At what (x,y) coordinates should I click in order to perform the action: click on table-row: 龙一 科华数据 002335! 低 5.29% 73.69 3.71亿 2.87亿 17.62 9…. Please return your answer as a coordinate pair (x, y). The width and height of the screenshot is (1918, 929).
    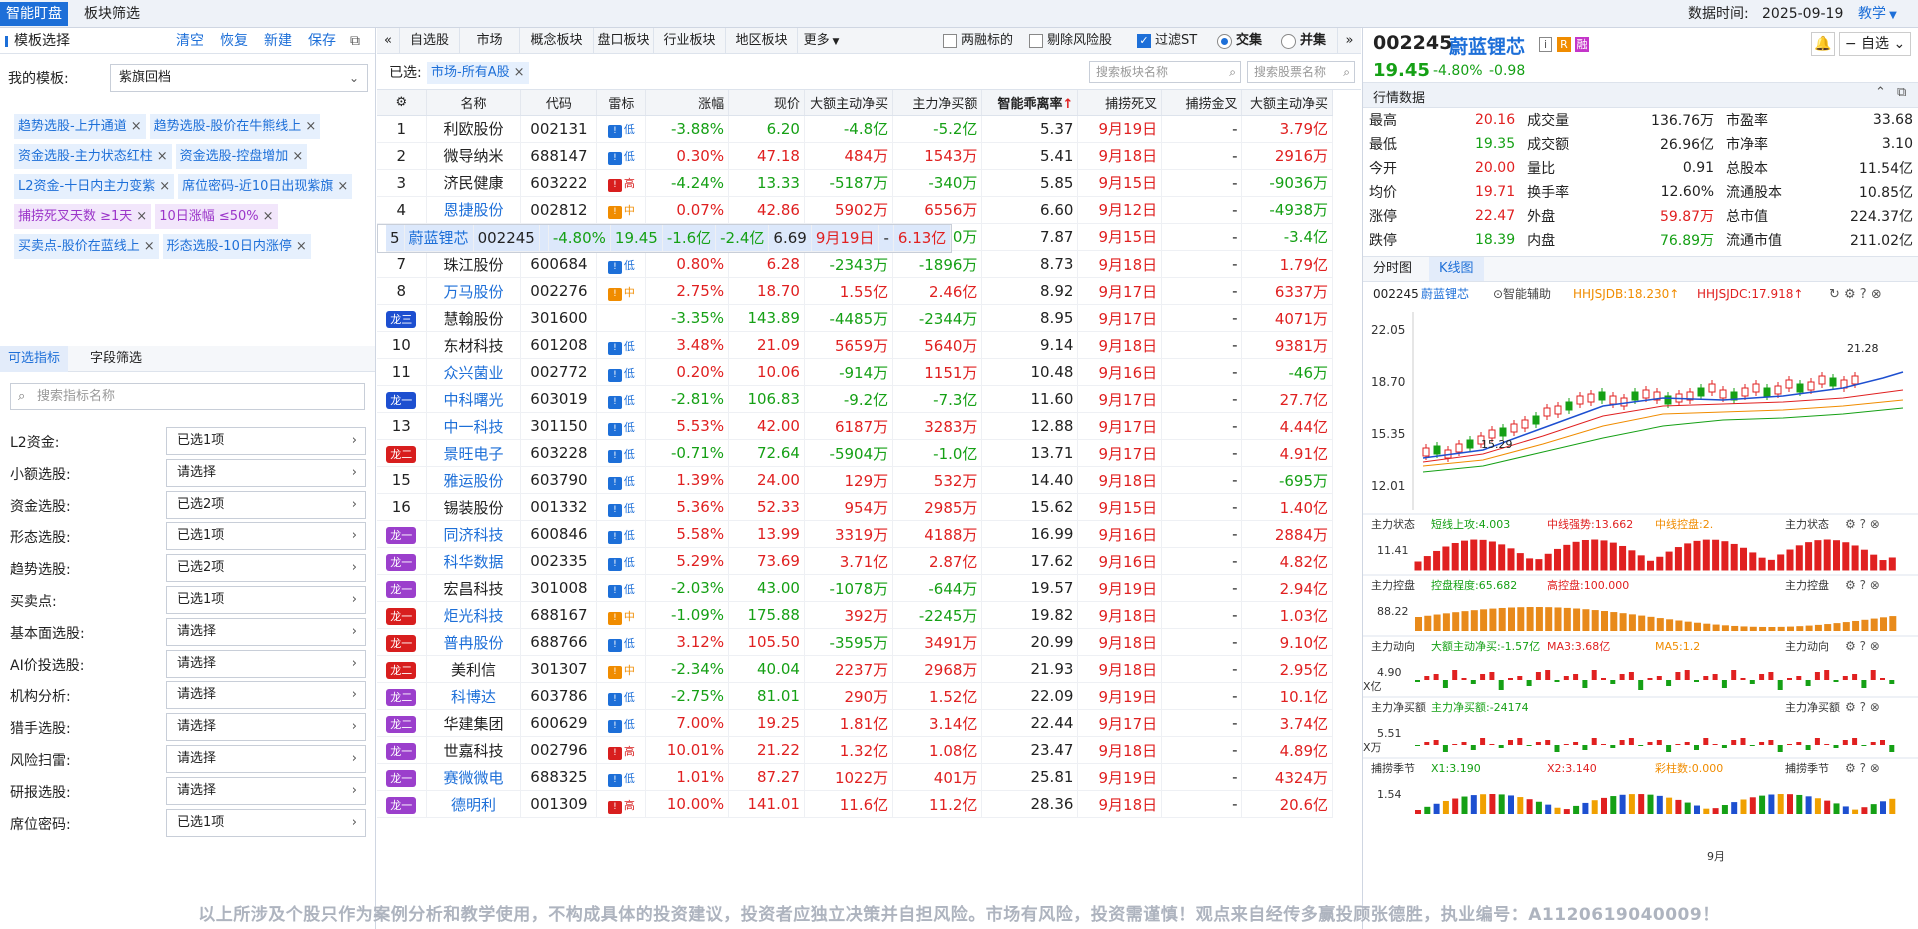
    Looking at the image, I should click on (855, 561).